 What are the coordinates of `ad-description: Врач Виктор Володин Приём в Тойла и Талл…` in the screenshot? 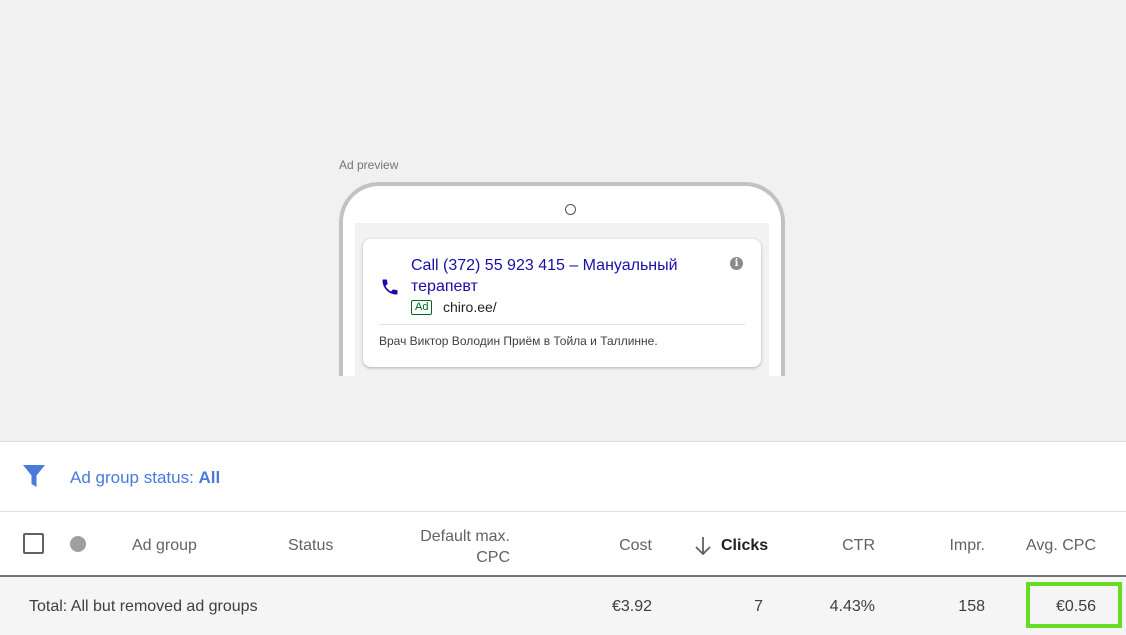 It's located at (518, 341).